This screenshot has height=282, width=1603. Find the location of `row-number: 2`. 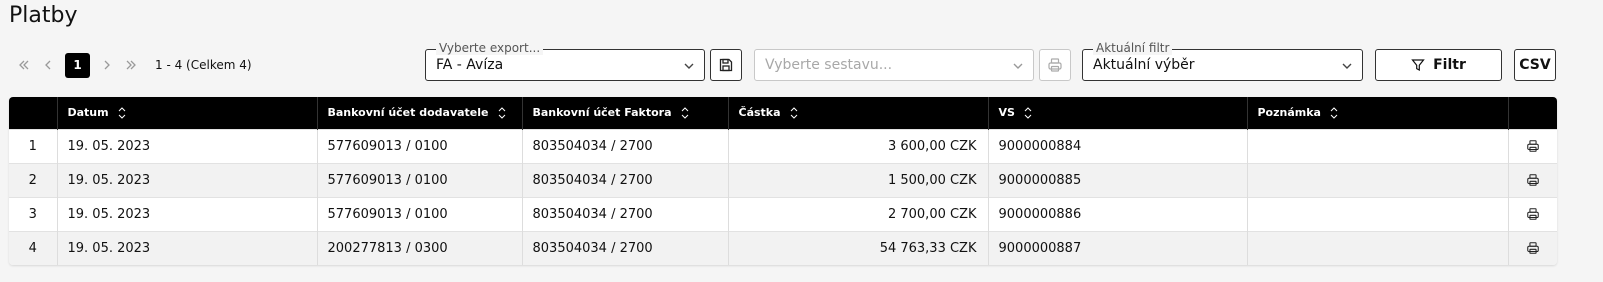

row-number: 2 is located at coordinates (33, 179).